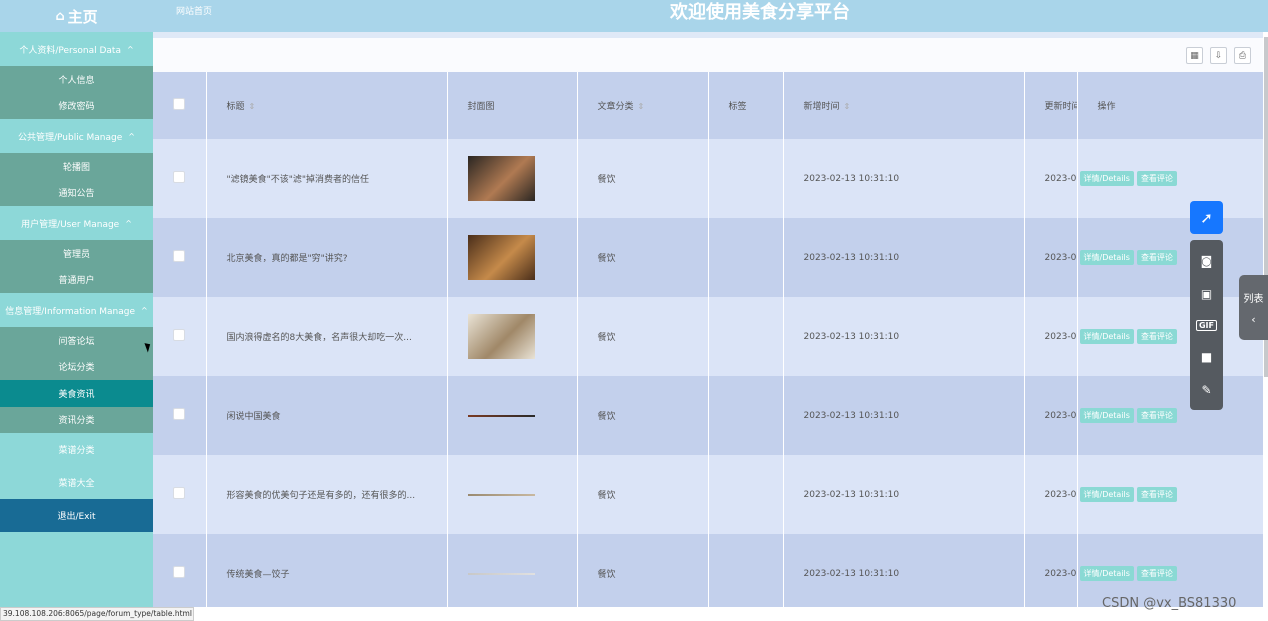 The height and width of the screenshot is (621, 1268). Describe the element at coordinates (76, 223) in the screenshot. I see `sidebar-group-user: 用户管理/User Manage ^` at that location.